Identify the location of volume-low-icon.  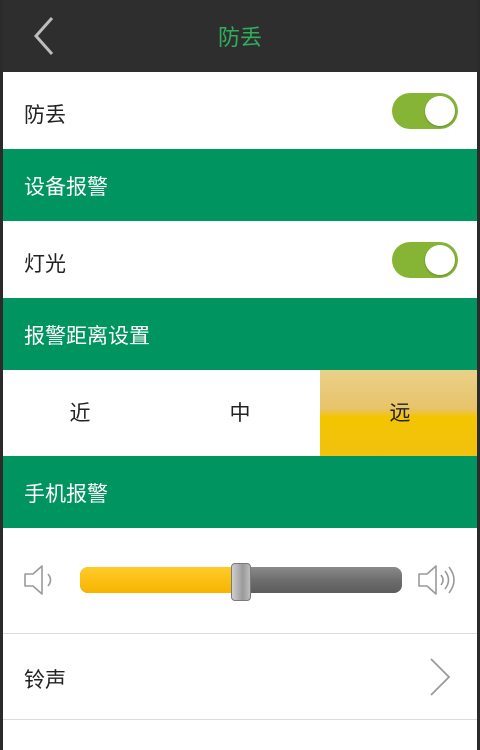
(42, 580).